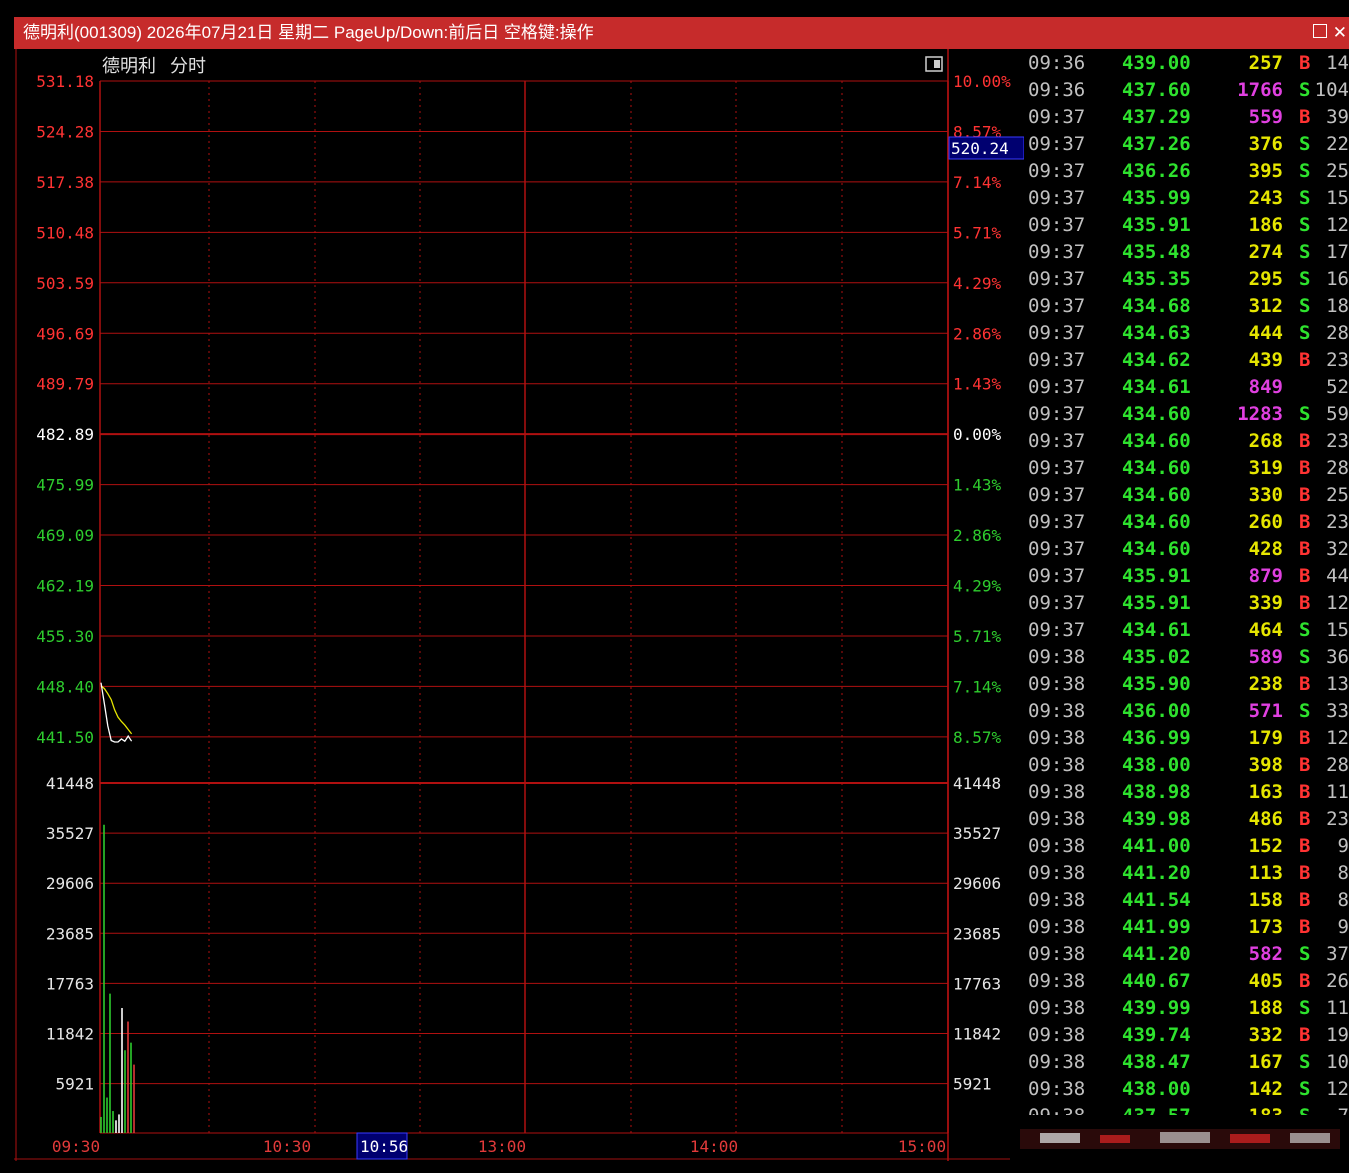  I want to click on tick-row: 09:38 438.00 142 S 12, so click(1186, 1089).